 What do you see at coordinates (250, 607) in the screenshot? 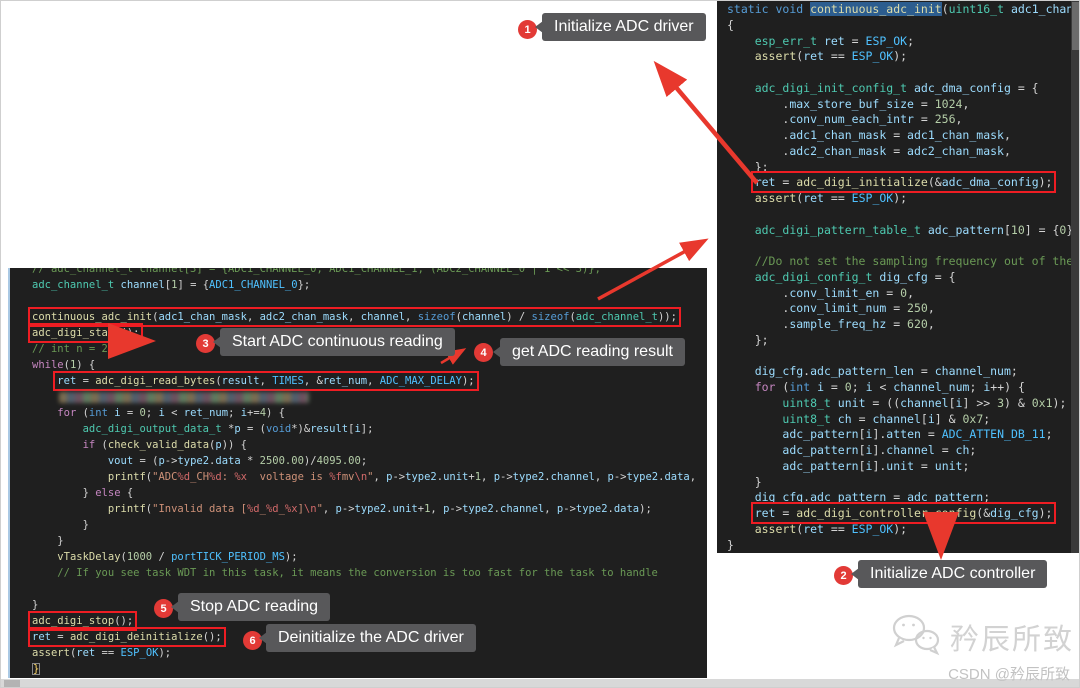
I see `annotation-5-label: Stop ADC reading` at bounding box center [250, 607].